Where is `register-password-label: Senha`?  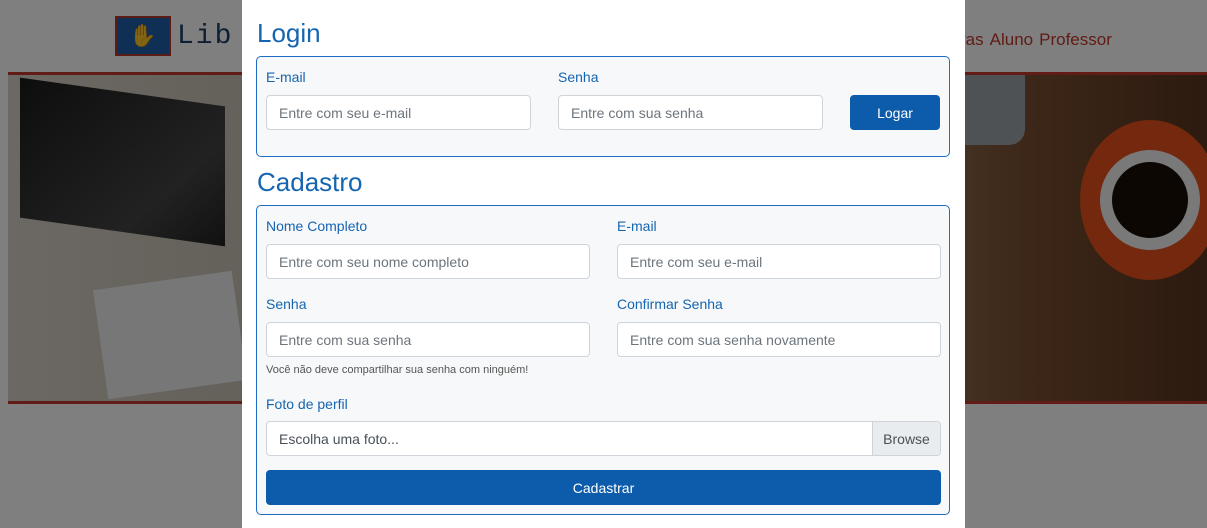 register-password-label: Senha is located at coordinates (286, 304).